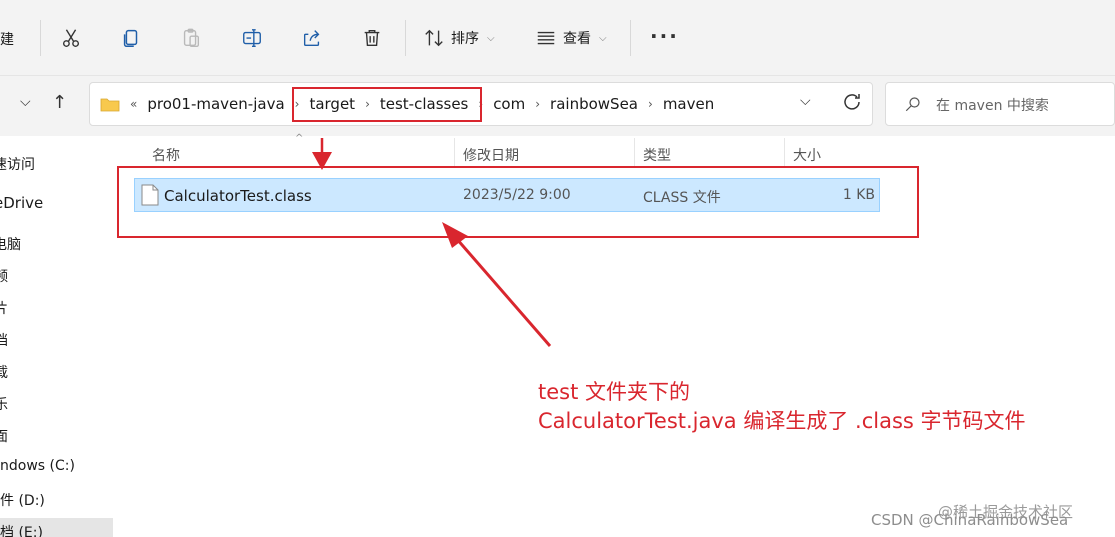 The image size is (1115, 537). I want to click on column-header-modified: 修改日期, so click(491, 155).